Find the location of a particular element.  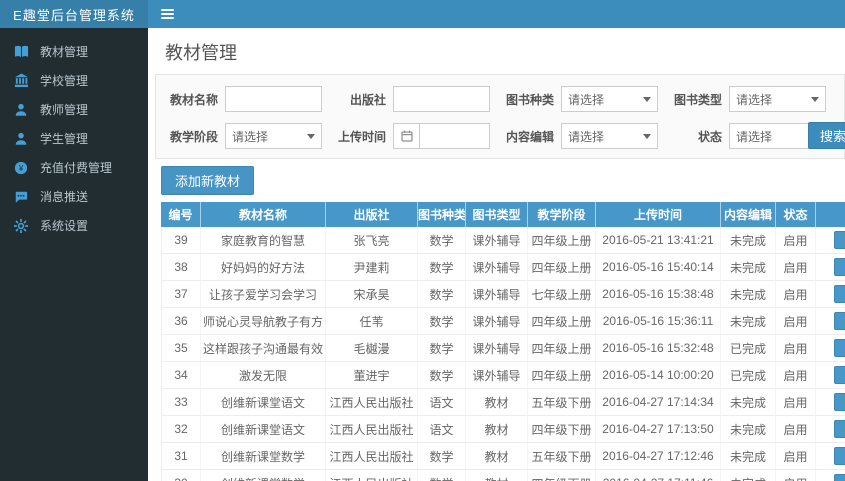

table-cell: 2016-05-16 15:32:48 is located at coordinates (658, 348).